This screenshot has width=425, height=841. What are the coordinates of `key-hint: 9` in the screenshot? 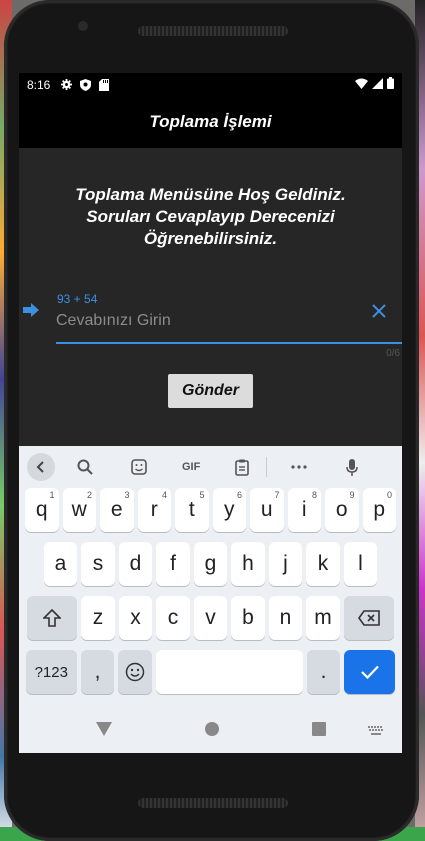 It's located at (352, 495).